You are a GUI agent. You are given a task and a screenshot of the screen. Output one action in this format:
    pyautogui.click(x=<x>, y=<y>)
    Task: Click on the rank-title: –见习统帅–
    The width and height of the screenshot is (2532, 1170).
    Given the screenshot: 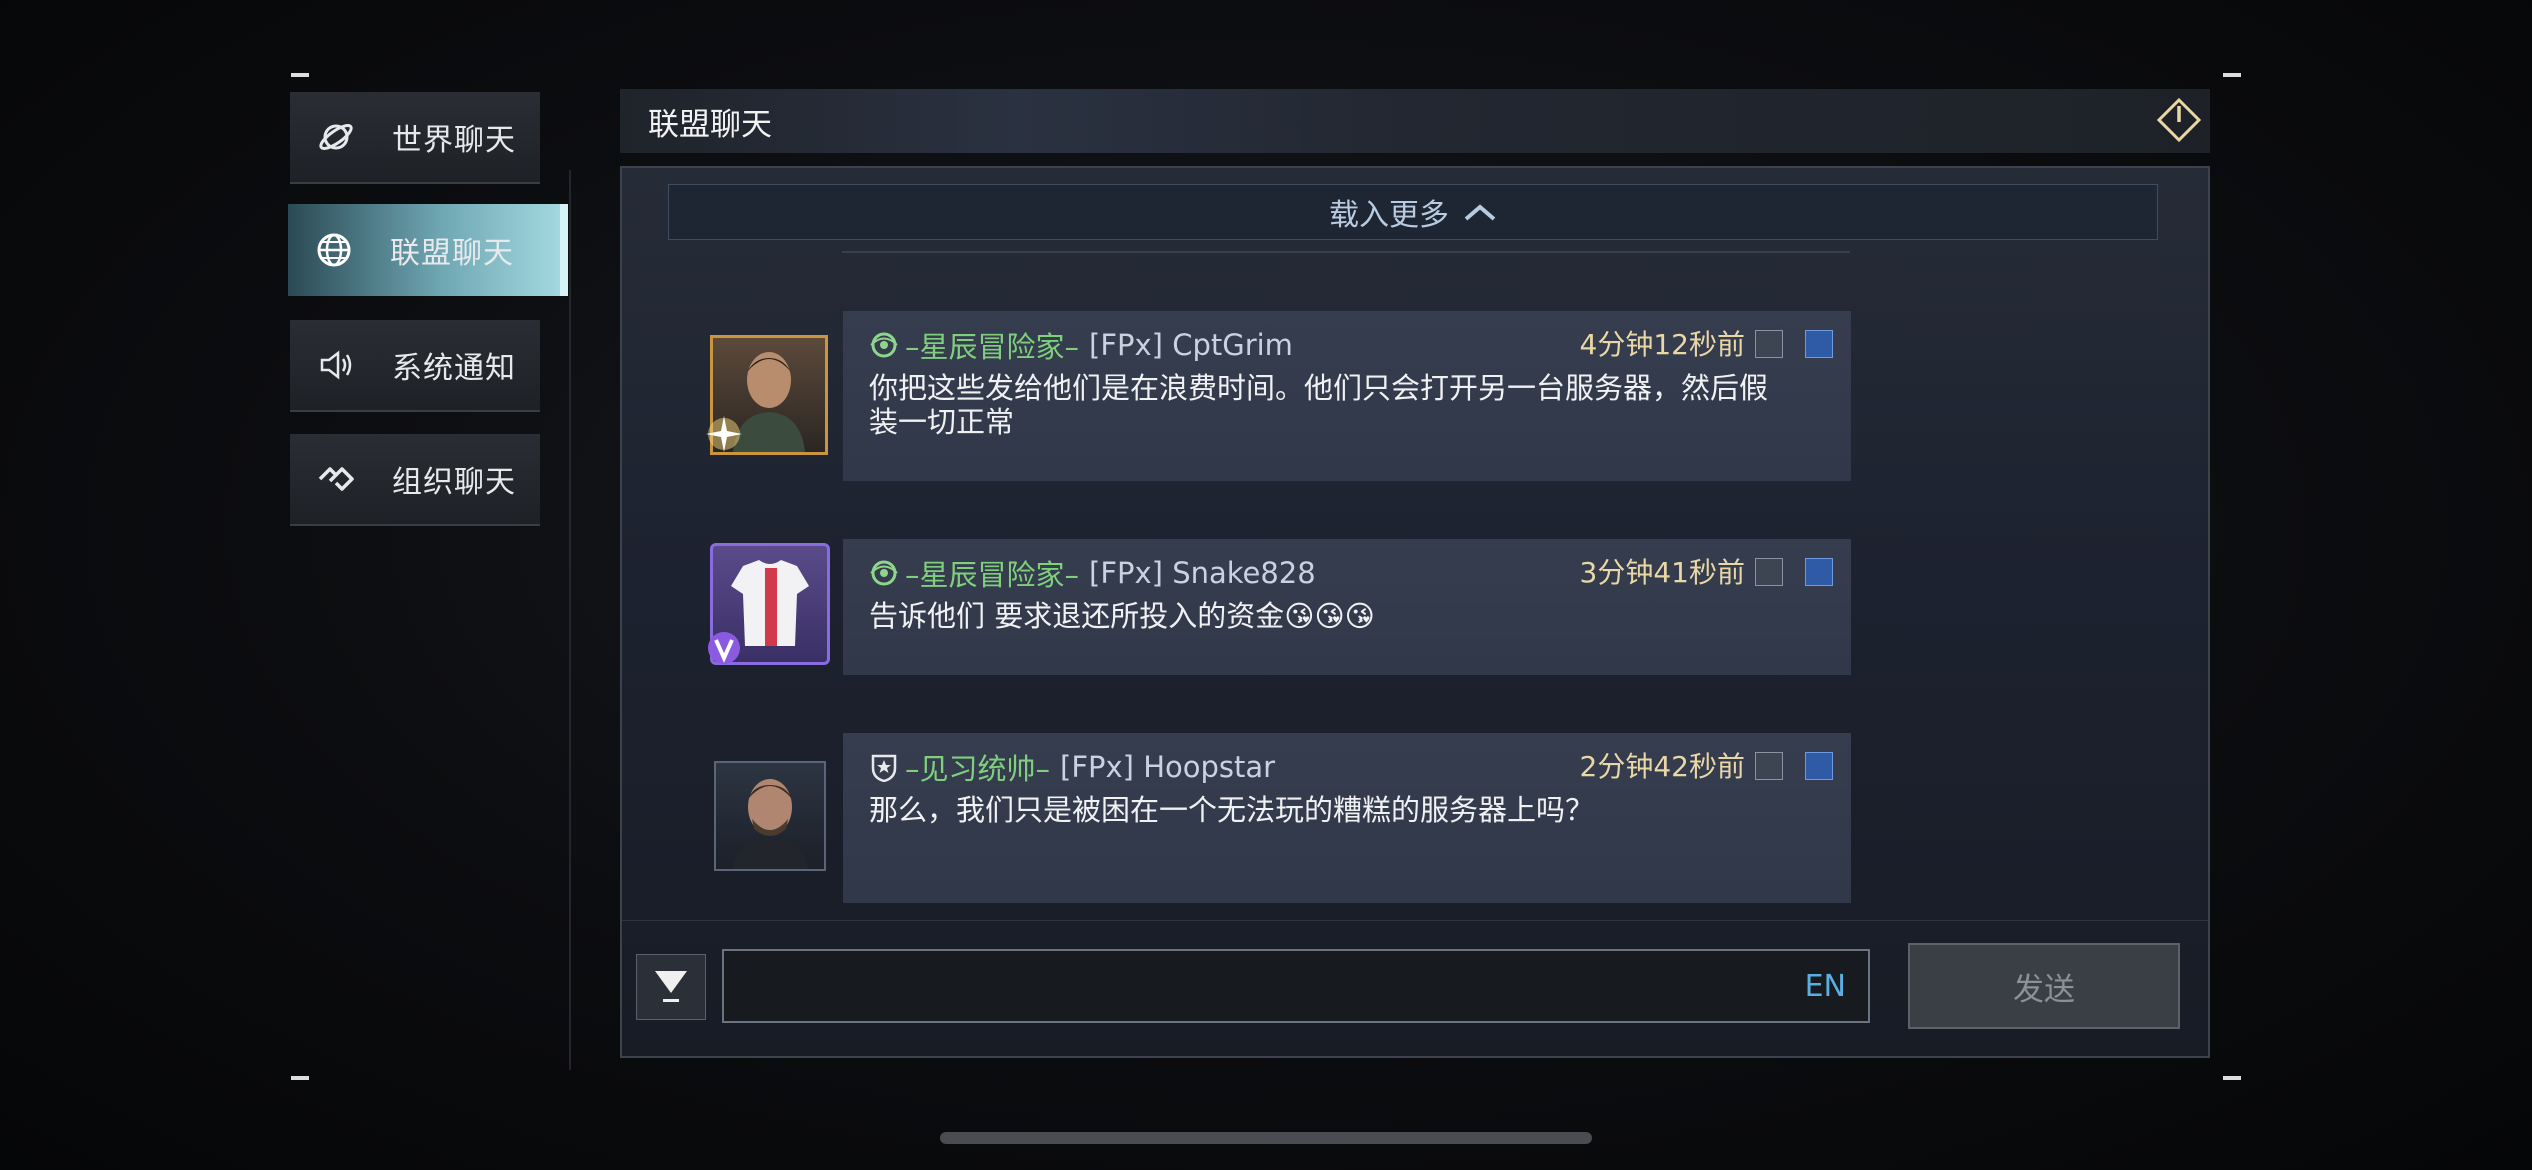 What is the action you would take?
    pyautogui.click(x=978, y=769)
    